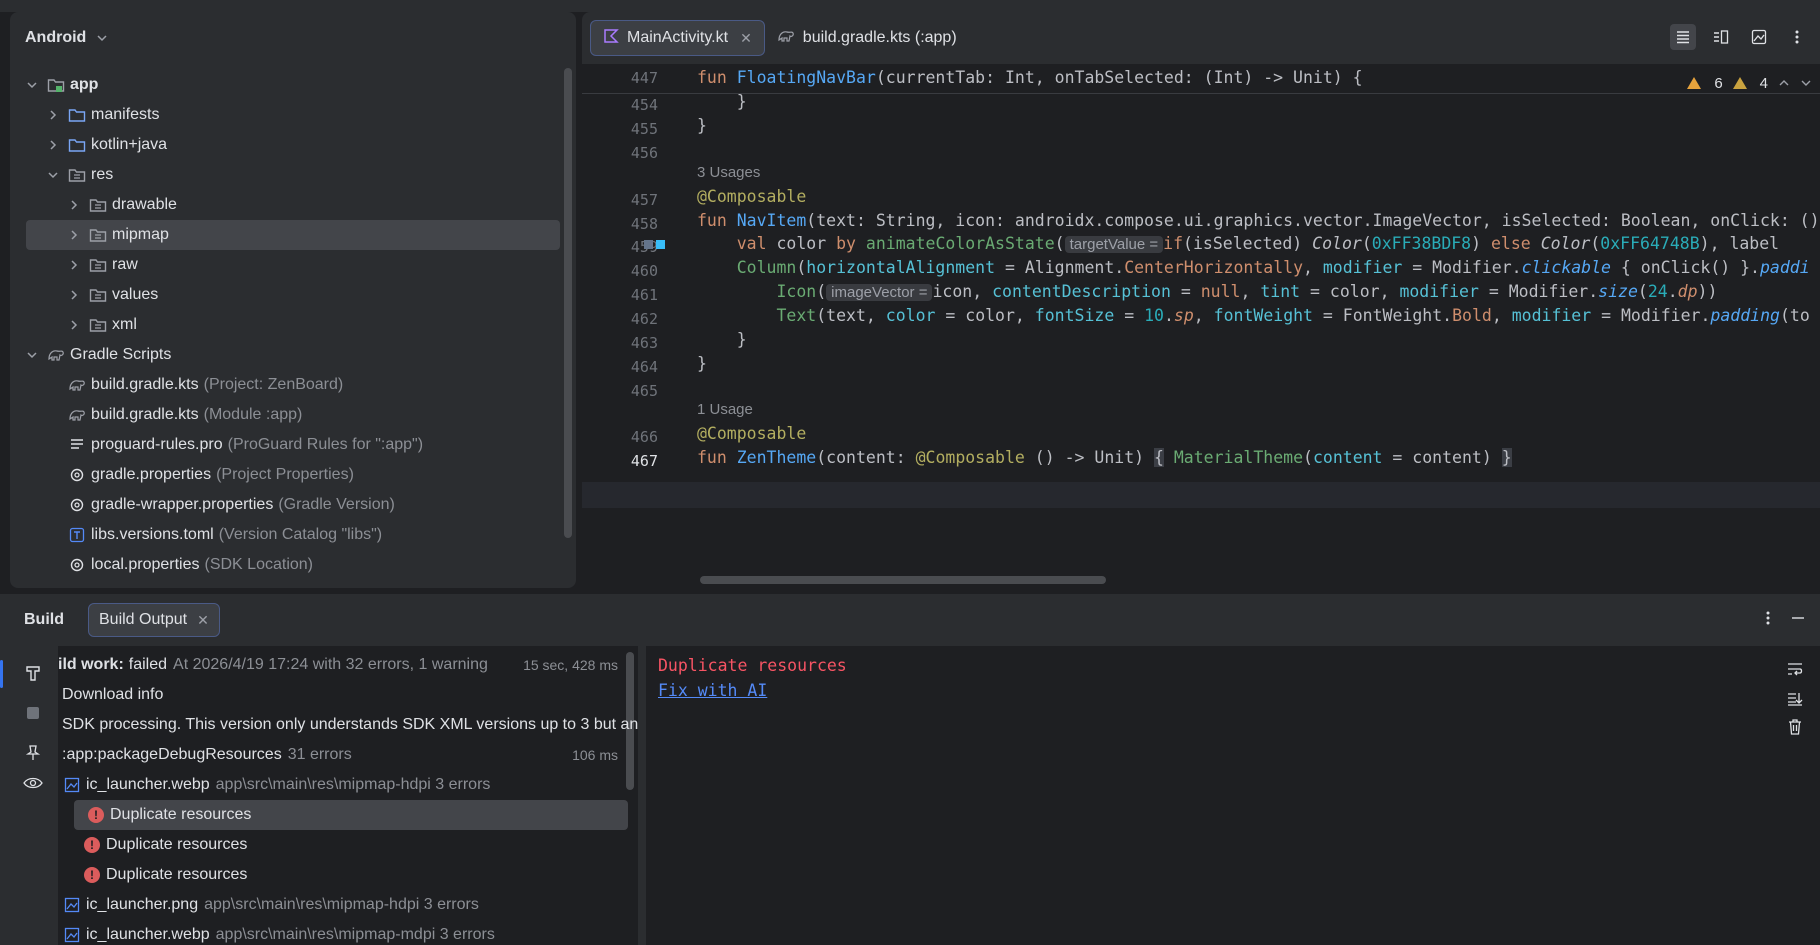  I want to click on stop-icon, so click(33, 713).